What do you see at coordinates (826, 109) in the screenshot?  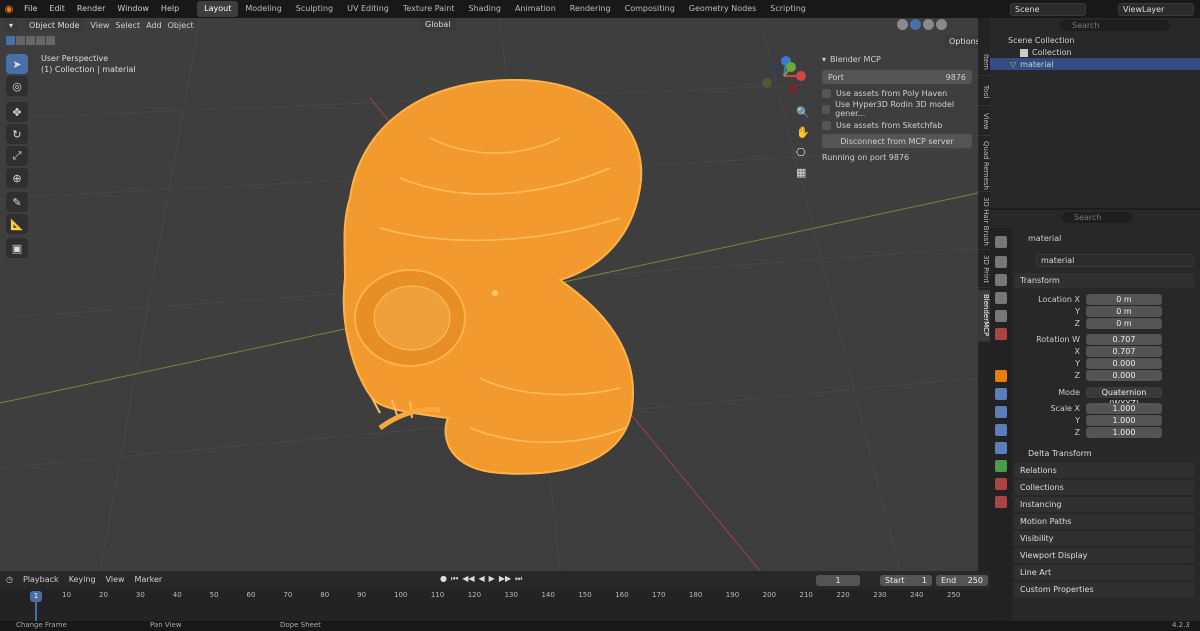 I see `checkbox` at bounding box center [826, 109].